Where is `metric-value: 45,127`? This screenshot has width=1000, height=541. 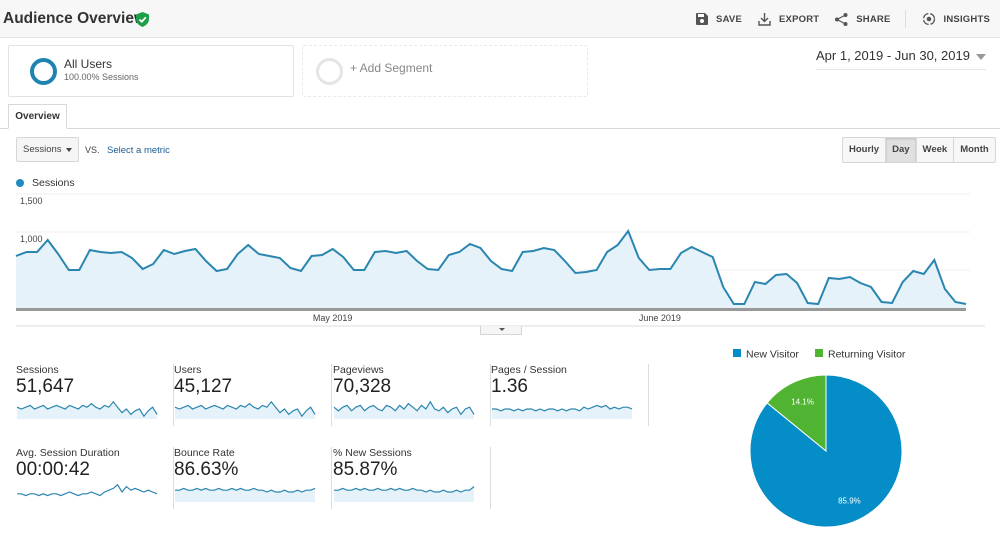
metric-value: 45,127 is located at coordinates (203, 386).